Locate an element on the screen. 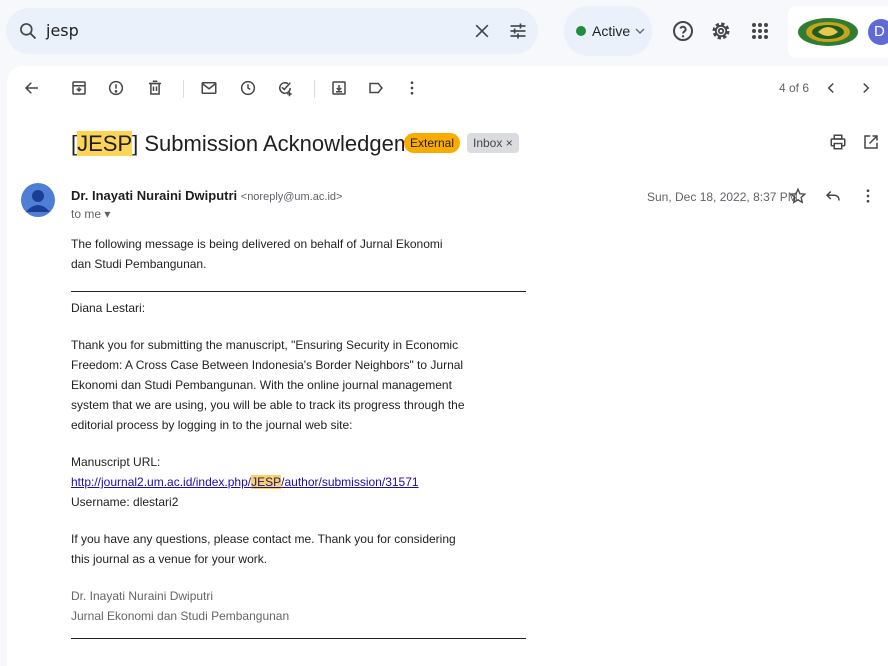 This screenshot has height=666, width=888. label-icon is located at coordinates (376, 88).